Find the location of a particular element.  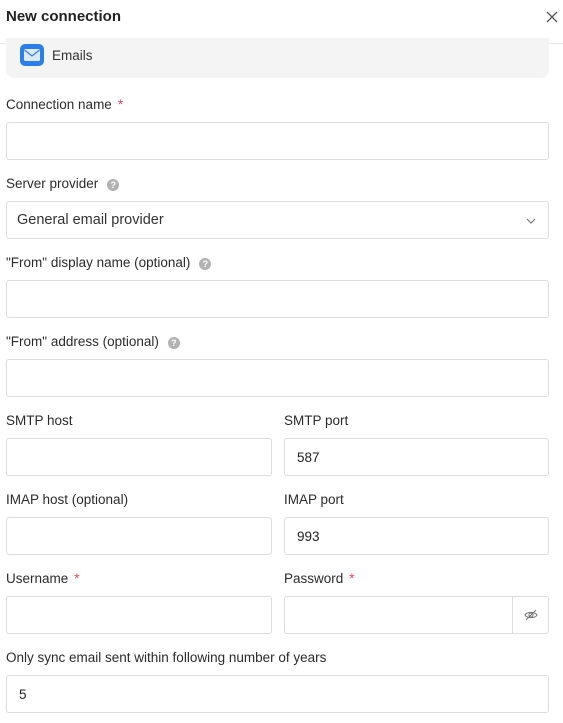

username-input is located at coordinates (139, 615).